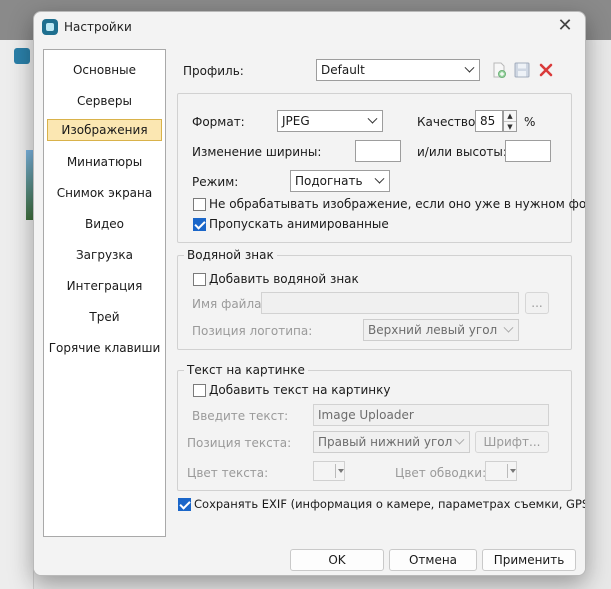 This screenshot has height=589, width=611. Describe the element at coordinates (199, 224) in the screenshot. I see `skip-animated-checkbox` at that location.